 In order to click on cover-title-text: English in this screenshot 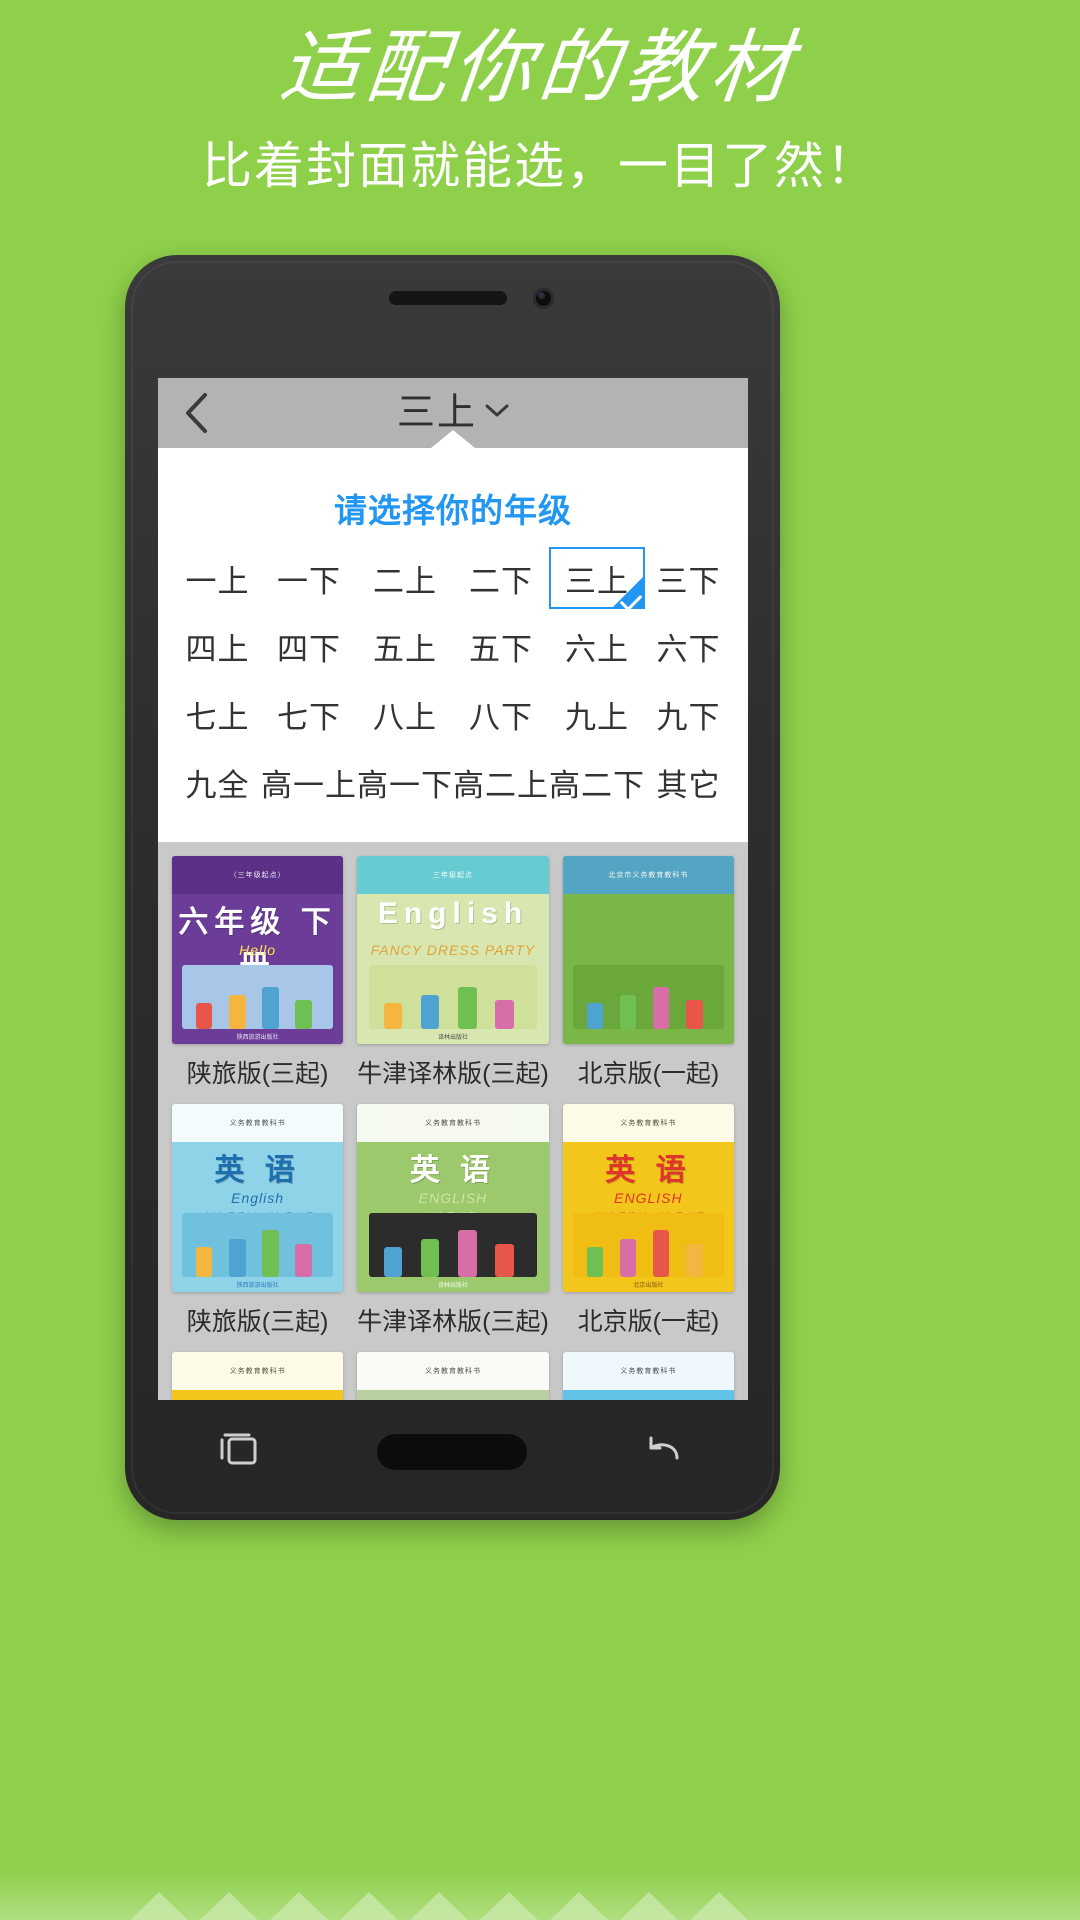, I will do `click(453, 914)`.